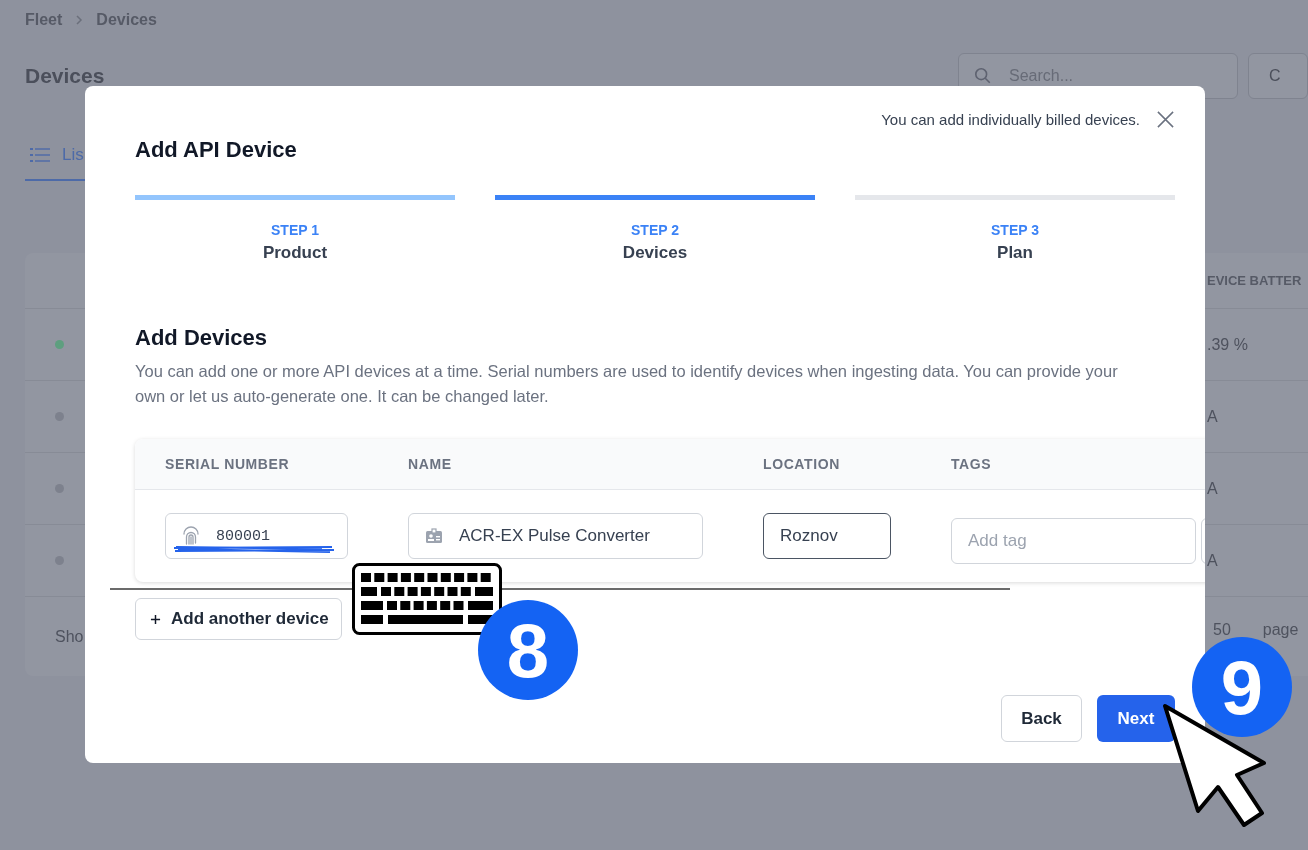 This screenshot has width=1308, height=850. What do you see at coordinates (972, 464) in the screenshot?
I see `column-header: TAGS` at bounding box center [972, 464].